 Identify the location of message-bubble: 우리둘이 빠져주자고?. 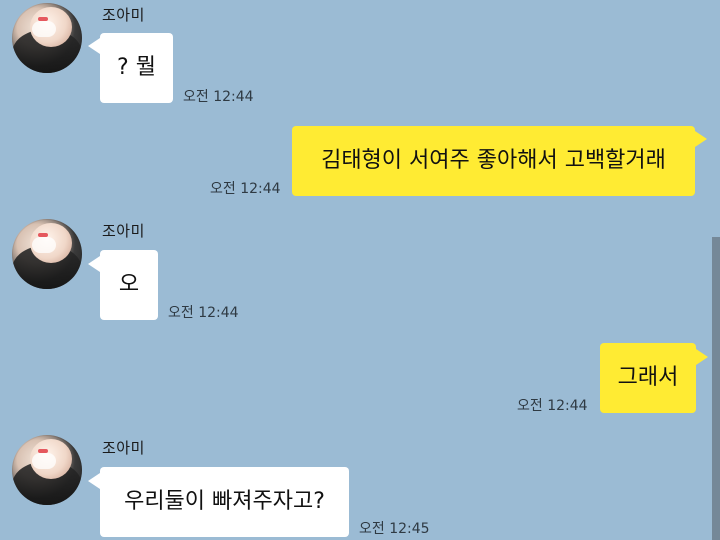
(224, 502).